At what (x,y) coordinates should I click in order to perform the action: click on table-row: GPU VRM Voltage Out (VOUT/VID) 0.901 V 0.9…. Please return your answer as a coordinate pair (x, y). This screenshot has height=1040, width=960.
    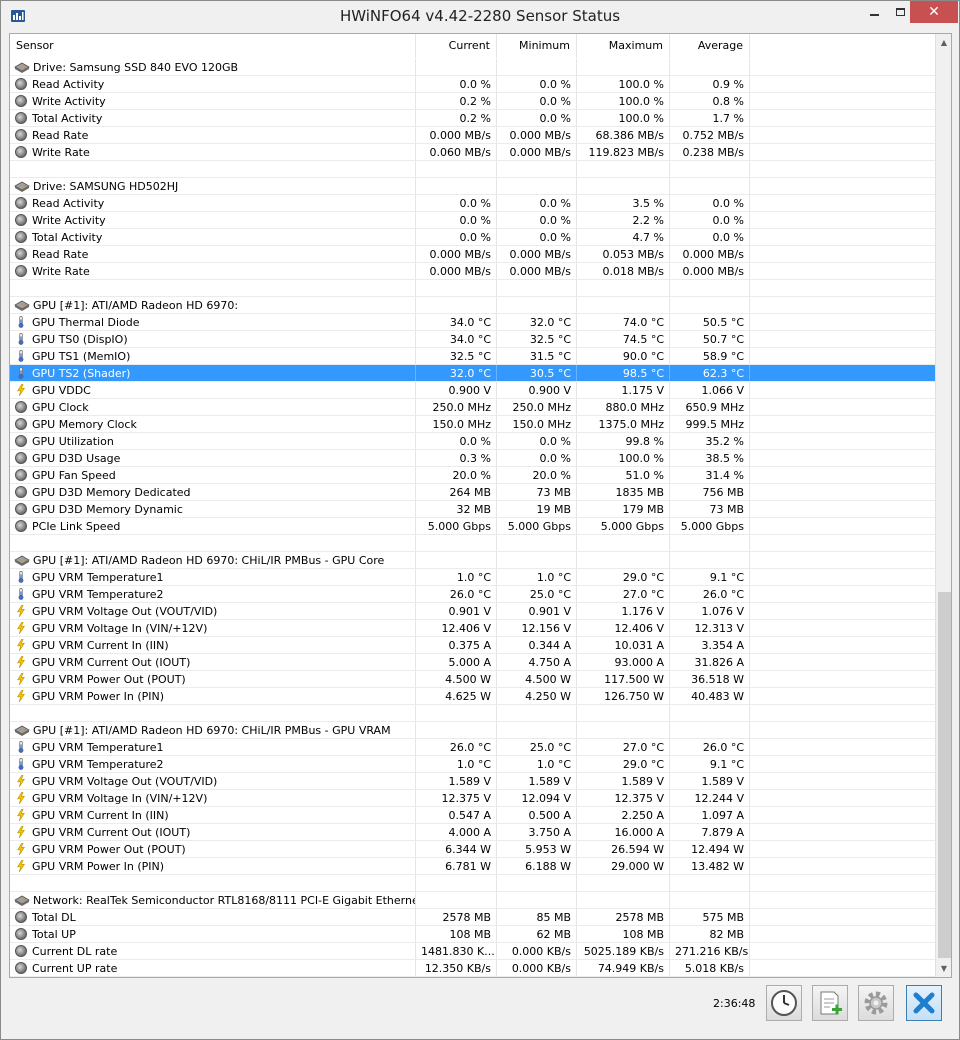
    Looking at the image, I should click on (472, 611).